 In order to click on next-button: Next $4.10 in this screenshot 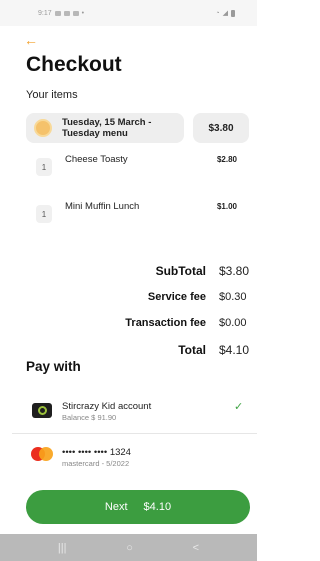, I will do `click(138, 507)`.